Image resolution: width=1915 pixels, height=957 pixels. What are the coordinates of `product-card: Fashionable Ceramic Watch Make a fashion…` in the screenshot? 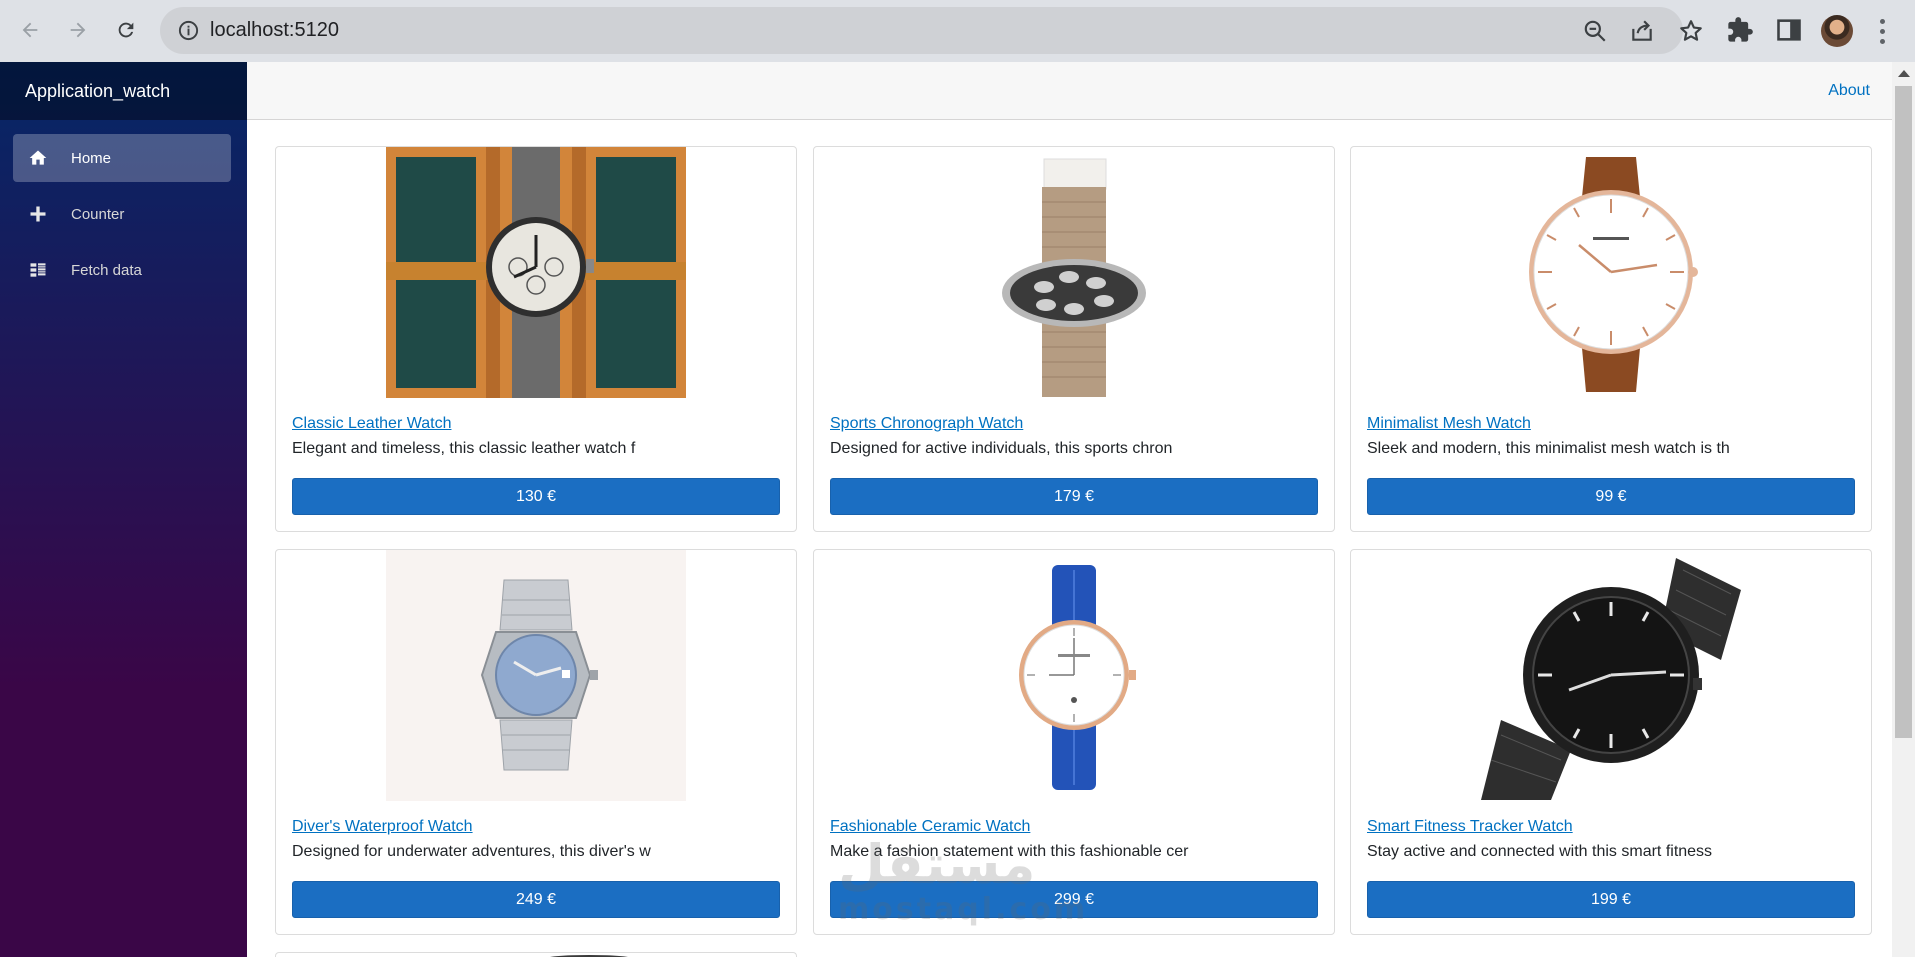 It's located at (1074, 742).